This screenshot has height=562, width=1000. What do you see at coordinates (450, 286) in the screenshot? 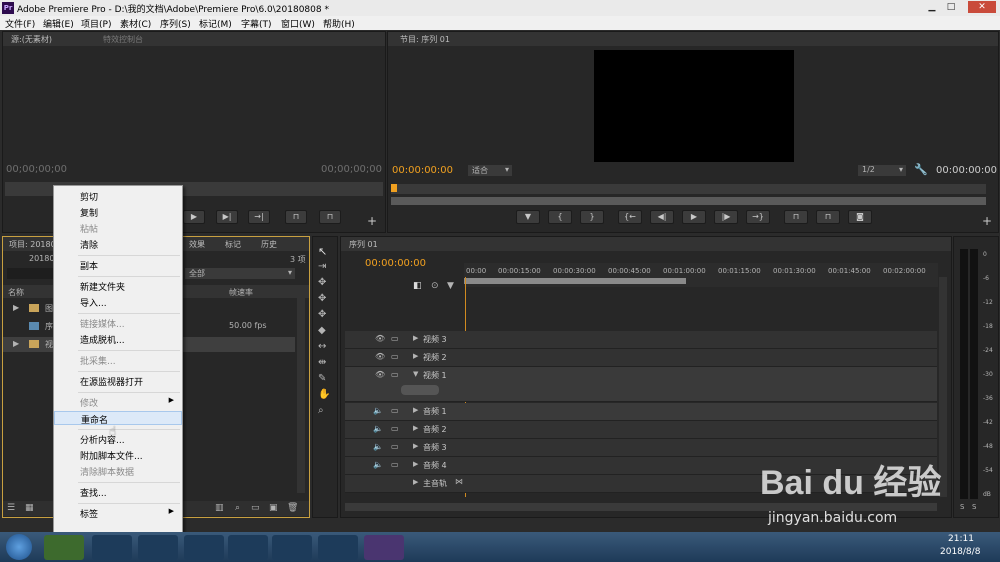
I see `add-marker-icon: ▼` at bounding box center [450, 286].